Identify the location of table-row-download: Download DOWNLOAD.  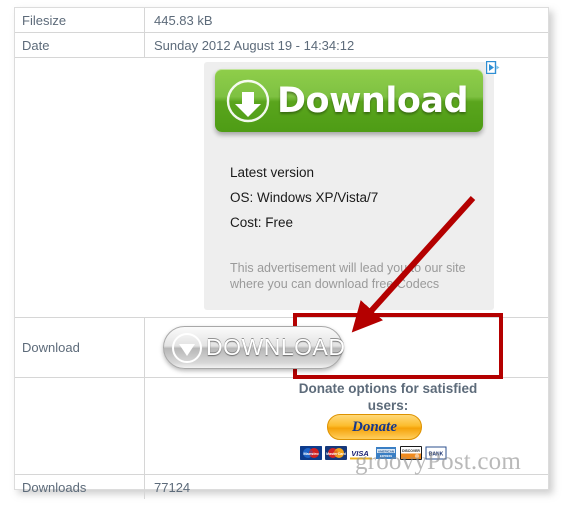
(281, 346).